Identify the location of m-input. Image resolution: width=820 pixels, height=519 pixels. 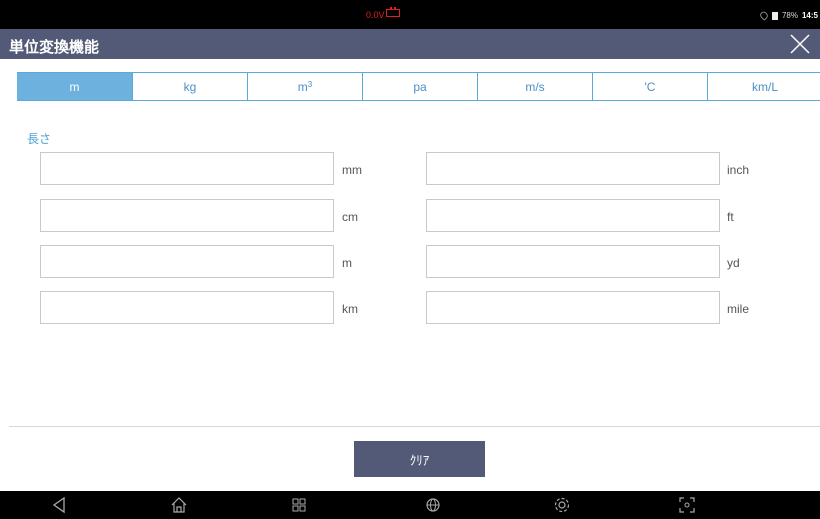
(187, 261).